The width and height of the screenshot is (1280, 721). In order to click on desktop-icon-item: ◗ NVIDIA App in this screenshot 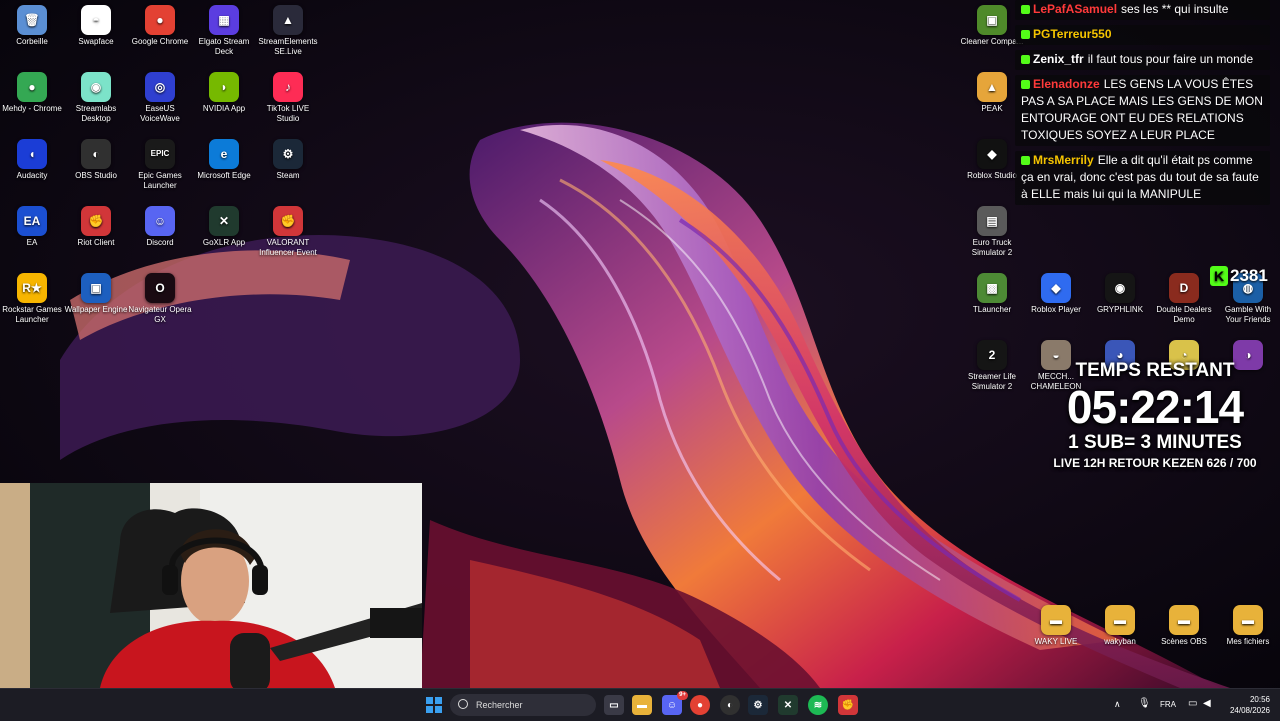, I will do `click(224, 90)`.